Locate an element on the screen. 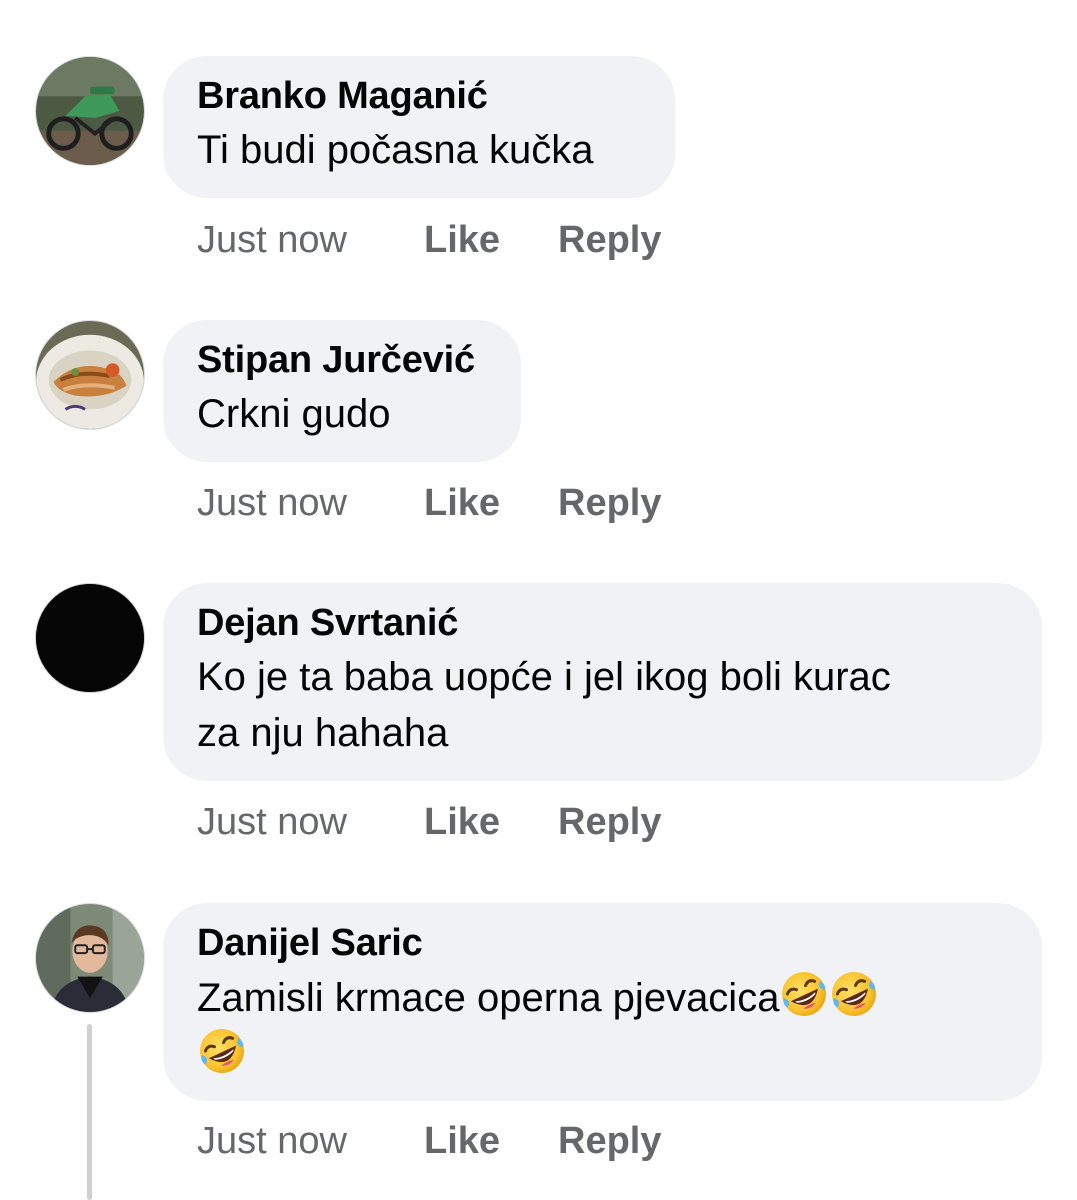 Image resolution: width=1077 pixels, height=1200 pixels. man-with-glasses-photo-icon is located at coordinates (90, 958).